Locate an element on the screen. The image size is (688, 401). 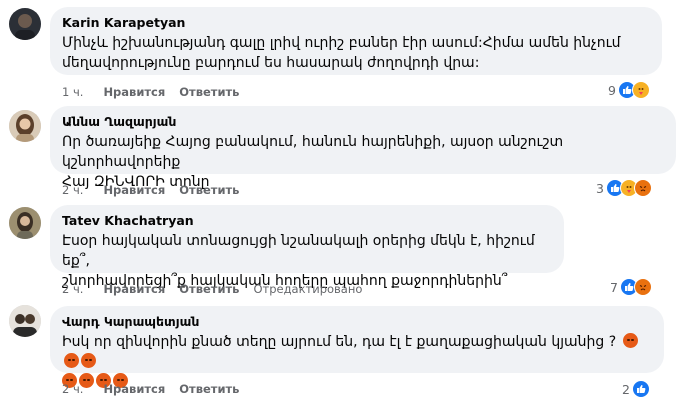
thumbs-up-icon is located at coordinates (641, 389).